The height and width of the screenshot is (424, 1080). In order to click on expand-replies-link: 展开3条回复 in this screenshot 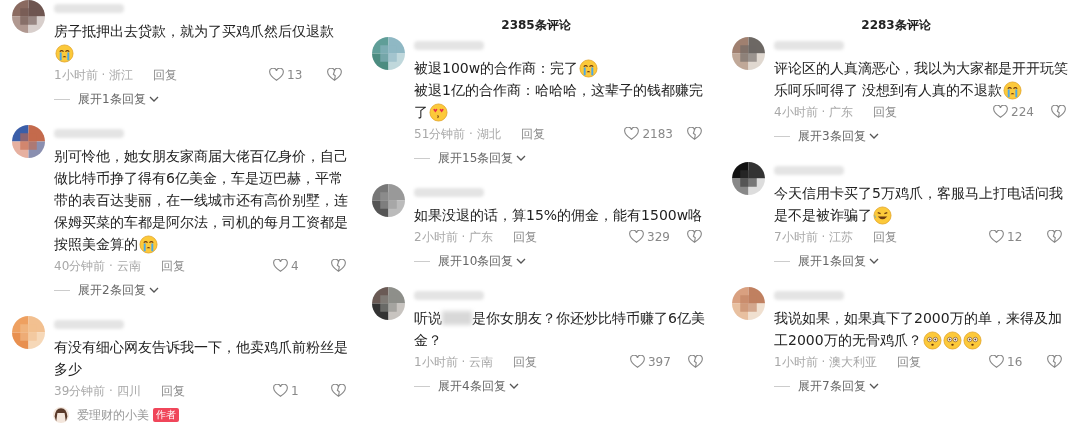, I will do `click(832, 136)`.